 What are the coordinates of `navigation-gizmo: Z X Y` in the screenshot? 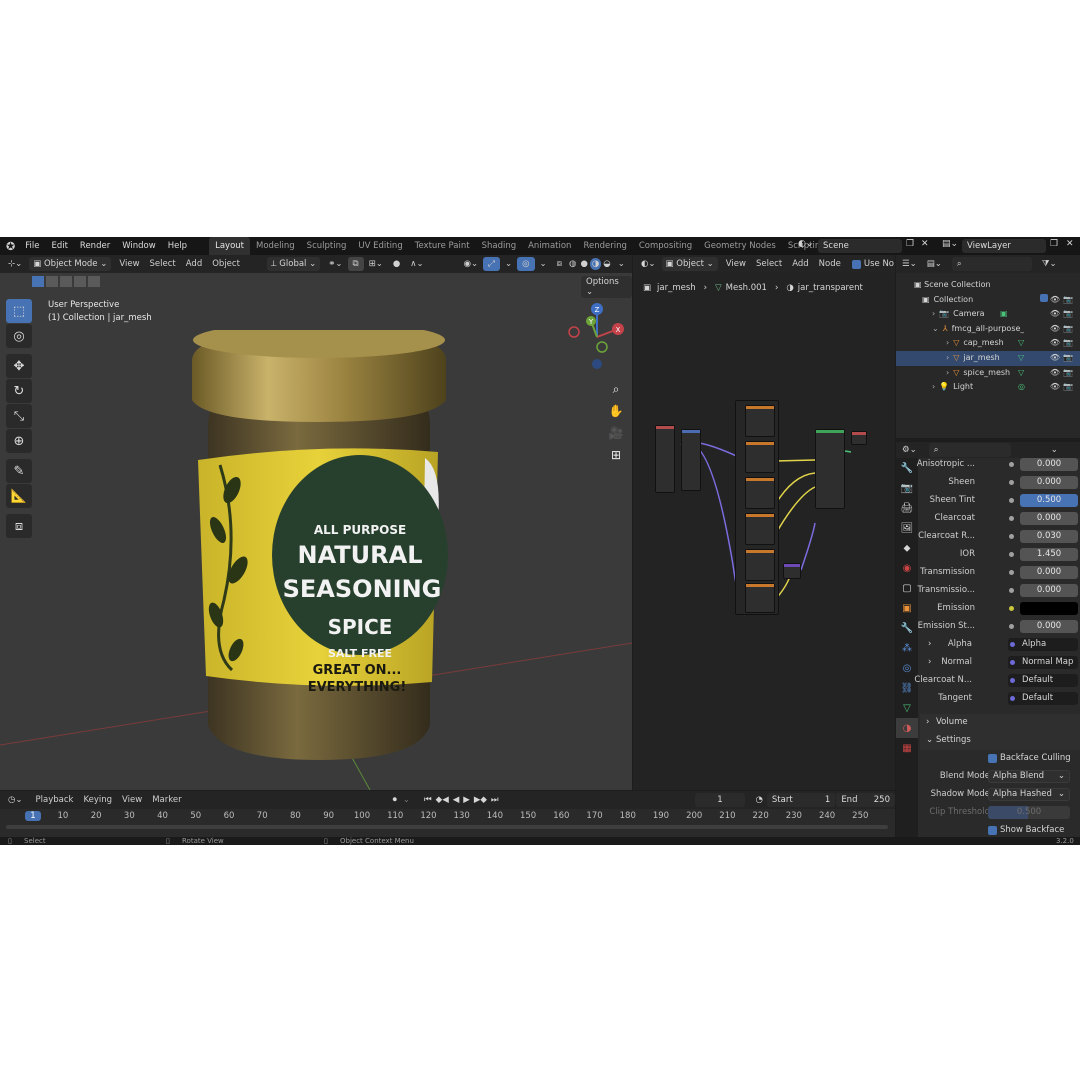 It's located at (597, 339).